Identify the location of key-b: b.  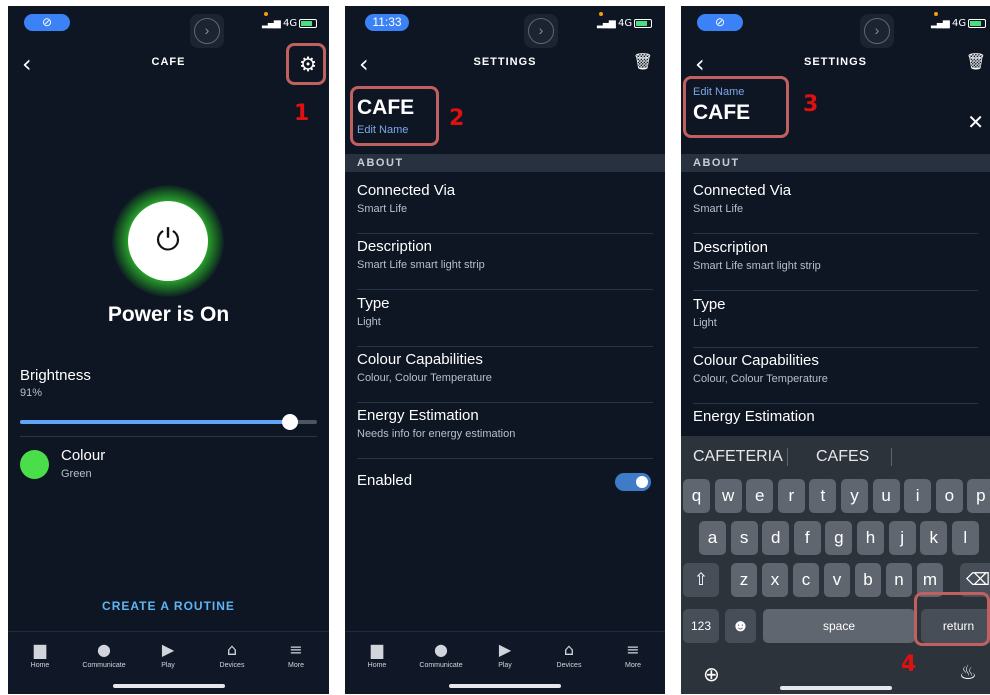
(868, 580).